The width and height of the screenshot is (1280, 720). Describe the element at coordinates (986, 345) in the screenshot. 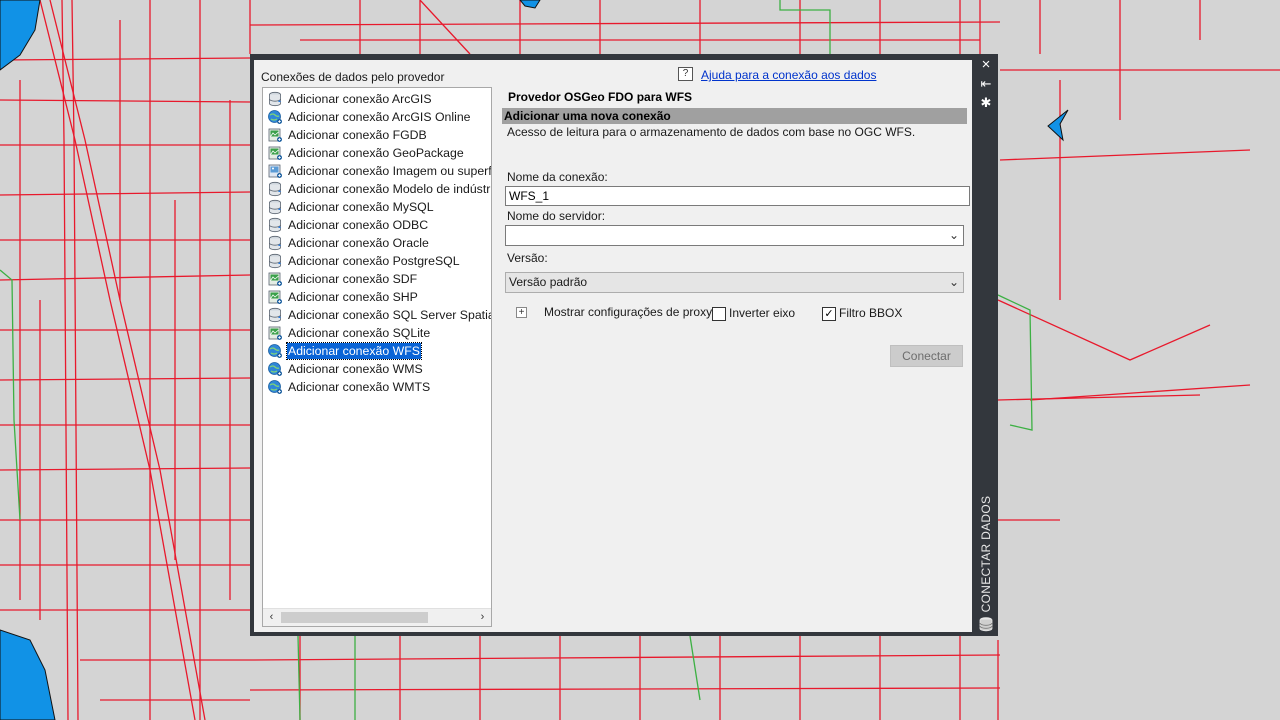

I see `palette-title-strip: × ⇤ ✱ CONECTAR DADOS` at that location.